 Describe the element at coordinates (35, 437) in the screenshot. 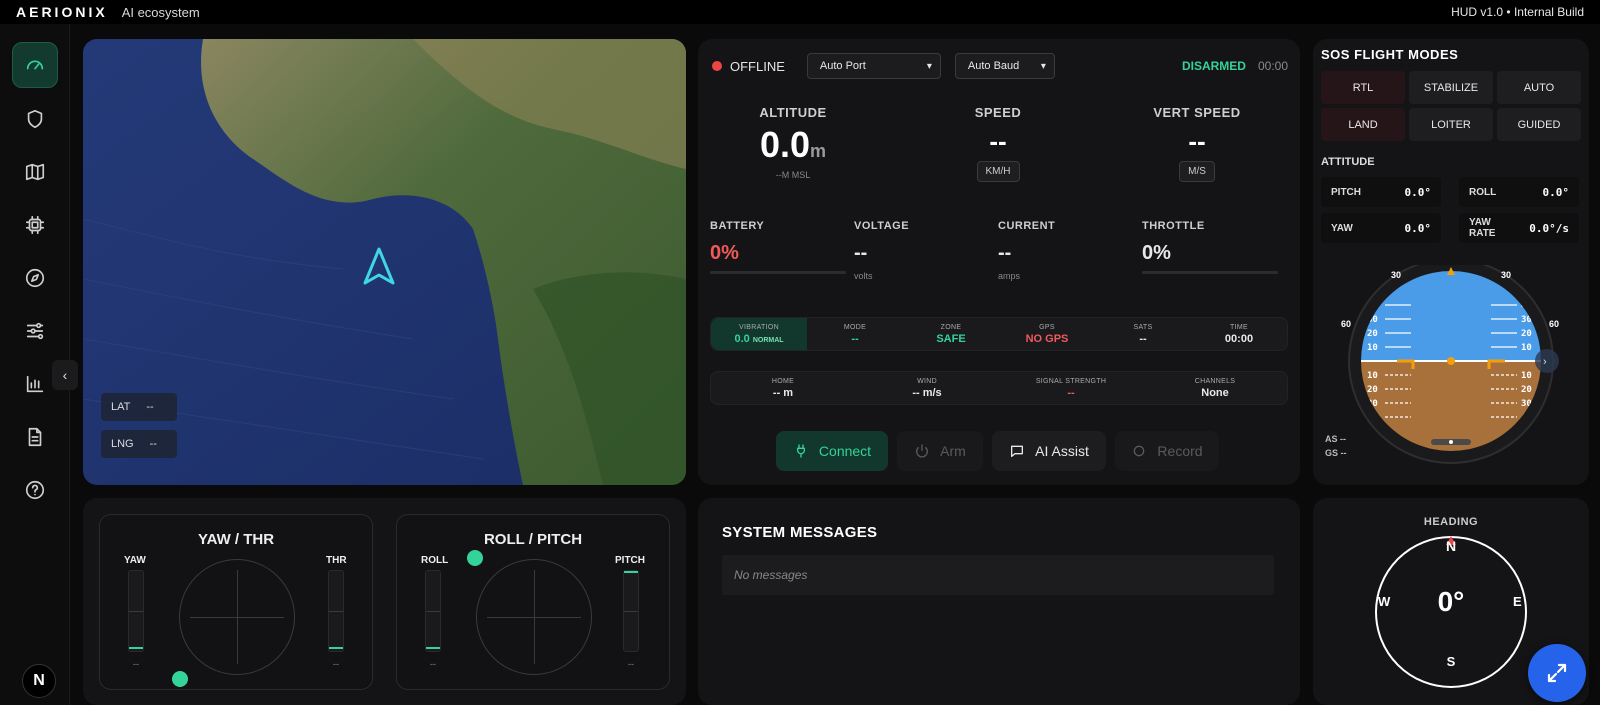

I see `sidebar-item-logs` at that location.